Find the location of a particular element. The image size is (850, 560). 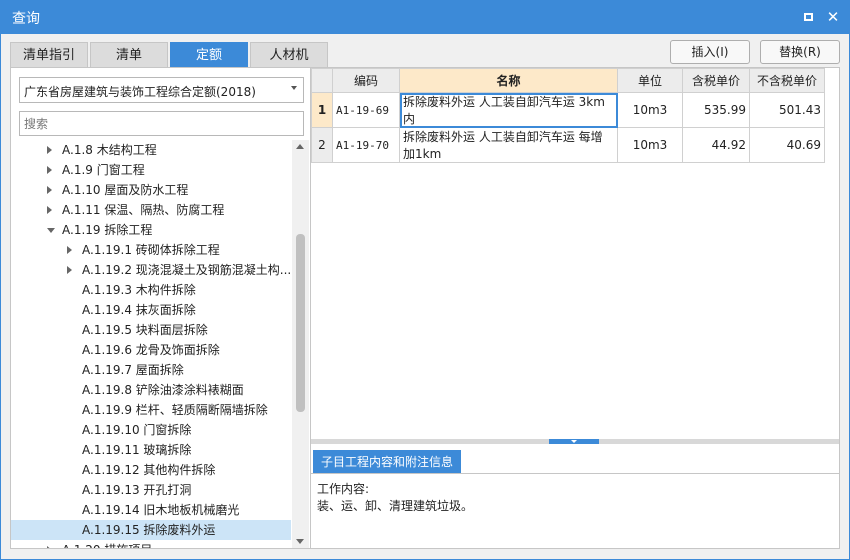

tree-item: A.1.10 屋面及防水工程 is located at coordinates (151, 190).